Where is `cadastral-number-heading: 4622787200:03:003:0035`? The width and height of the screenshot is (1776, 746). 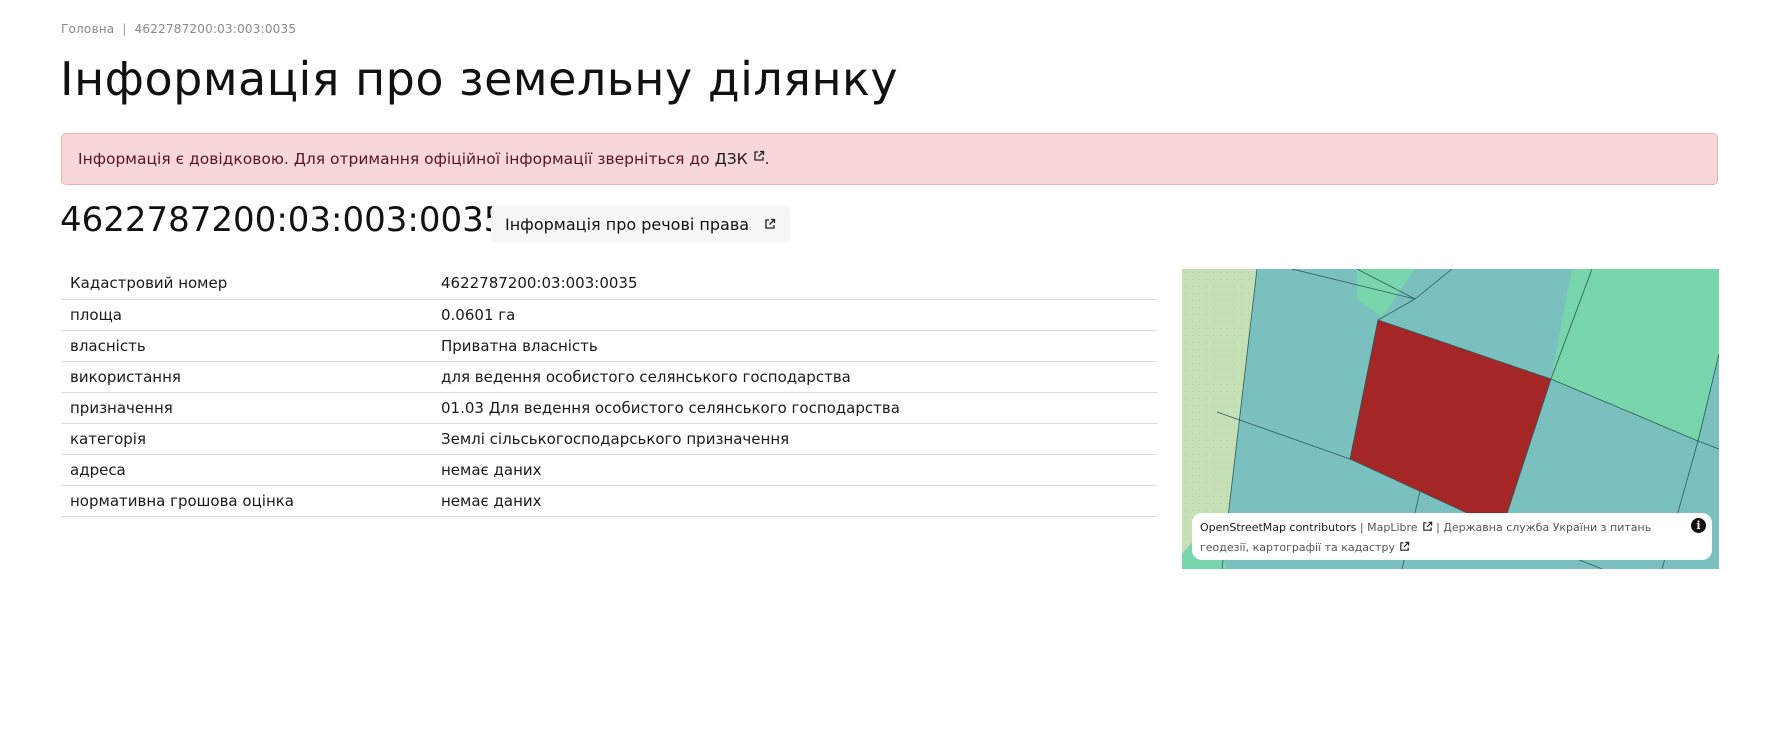 cadastral-number-heading: 4622787200:03:003:0035 is located at coordinates (283, 220).